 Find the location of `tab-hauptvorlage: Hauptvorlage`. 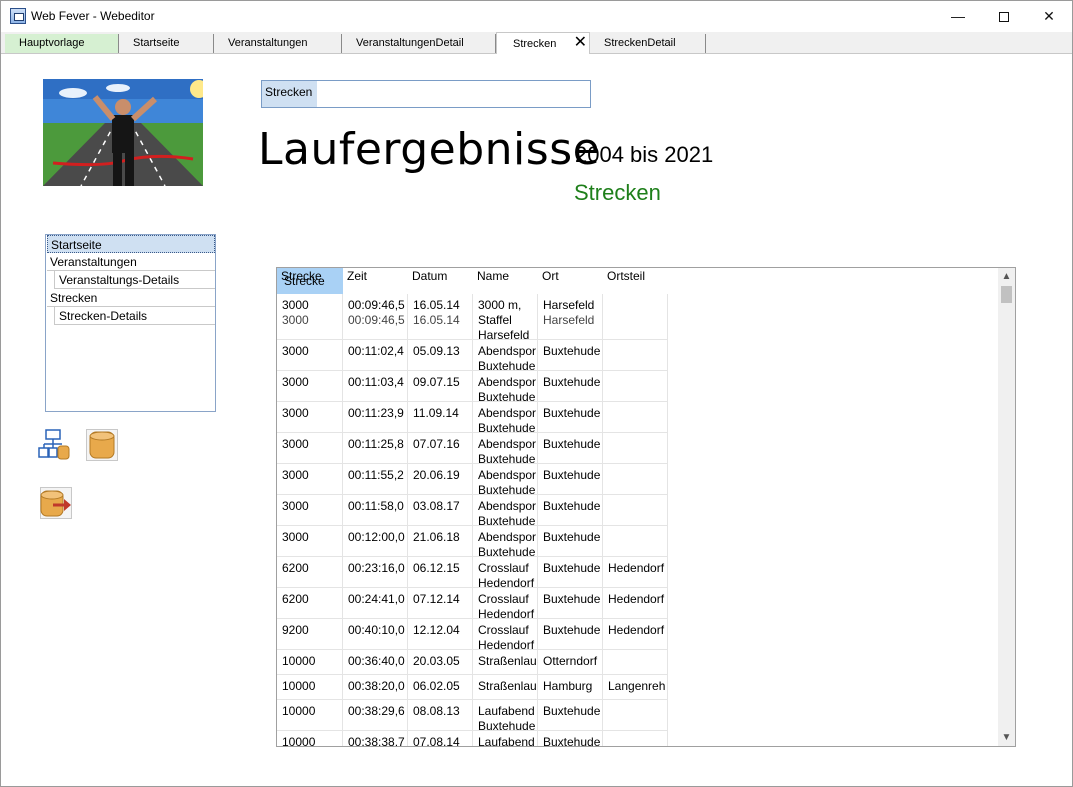

tab-hauptvorlage: Hauptvorlage is located at coordinates (62, 43).